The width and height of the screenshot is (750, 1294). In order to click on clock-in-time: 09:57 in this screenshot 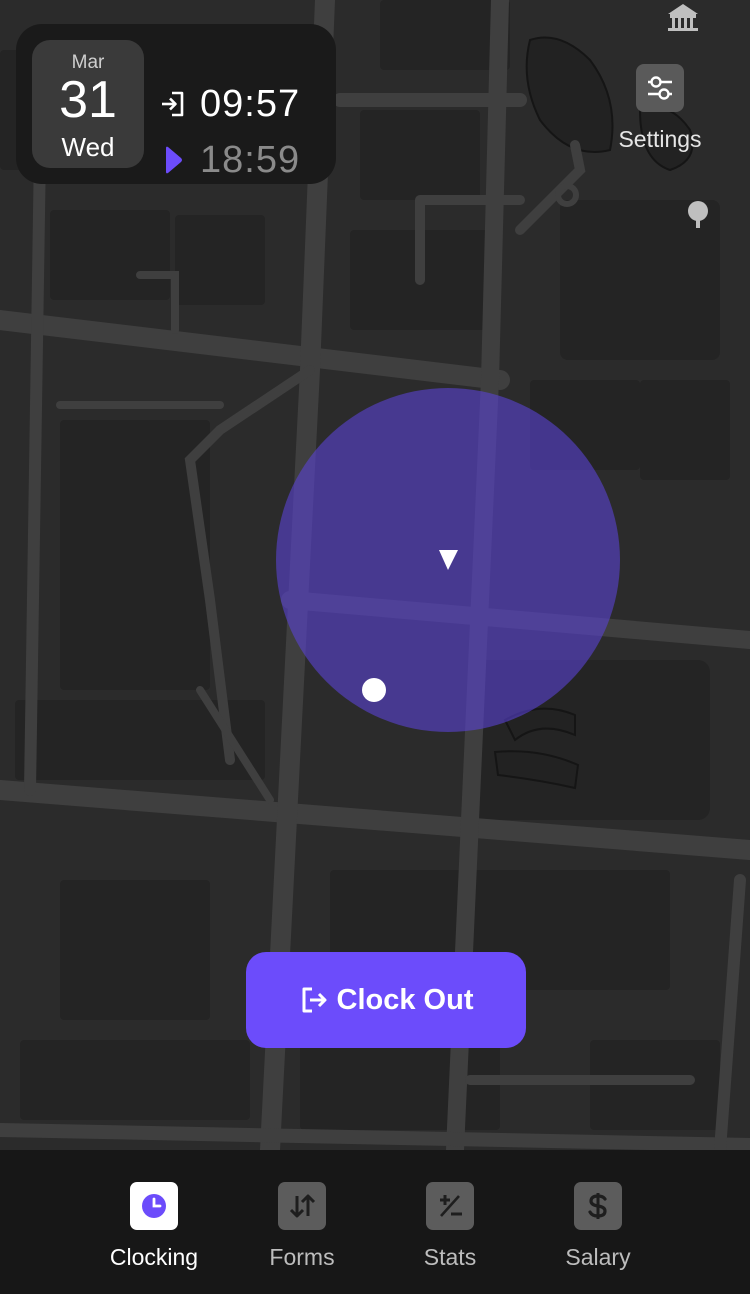, I will do `click(250, 103)`.